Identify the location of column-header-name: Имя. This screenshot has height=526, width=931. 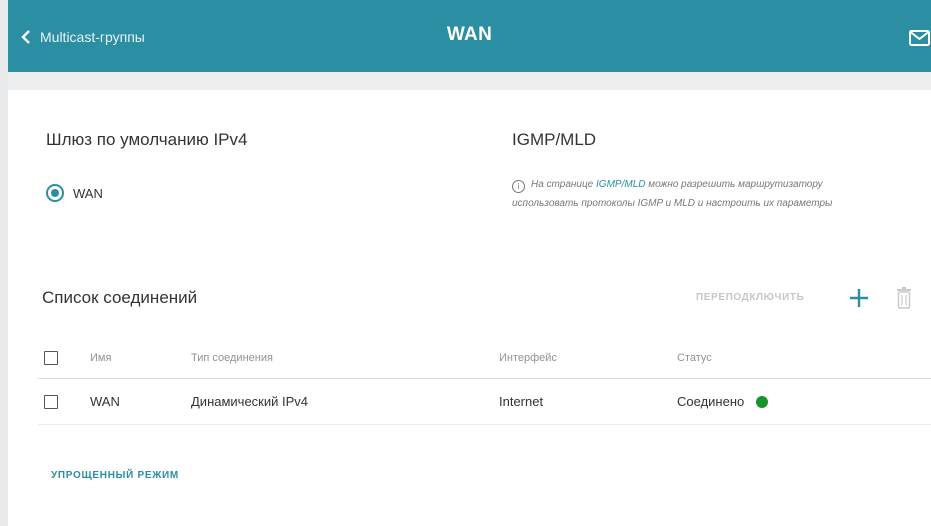
(100, 358).